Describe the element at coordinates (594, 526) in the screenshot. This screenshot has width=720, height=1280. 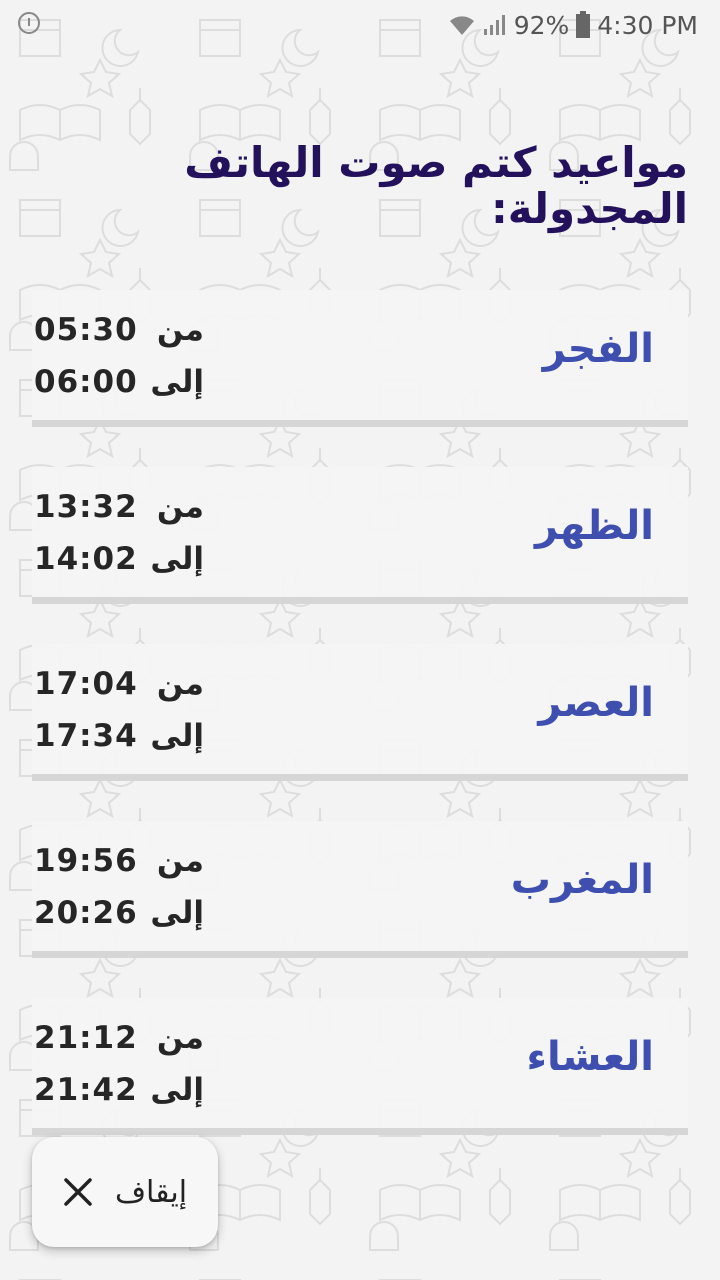
I see `prayer-name: الظهر` at that location.